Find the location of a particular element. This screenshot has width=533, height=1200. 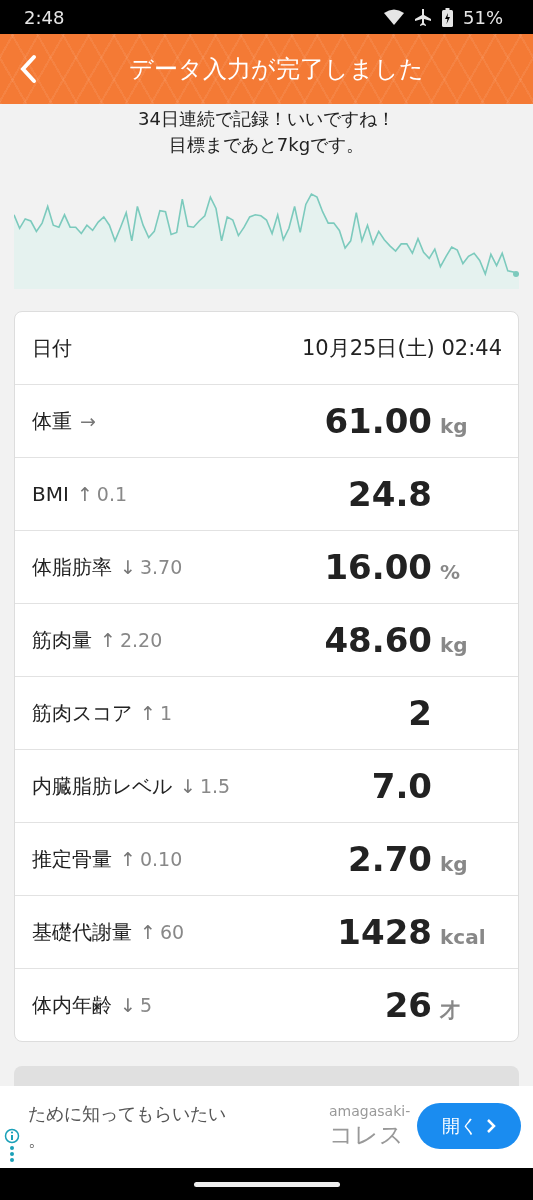

change-value: 1 is located at coordinates (165, 713).